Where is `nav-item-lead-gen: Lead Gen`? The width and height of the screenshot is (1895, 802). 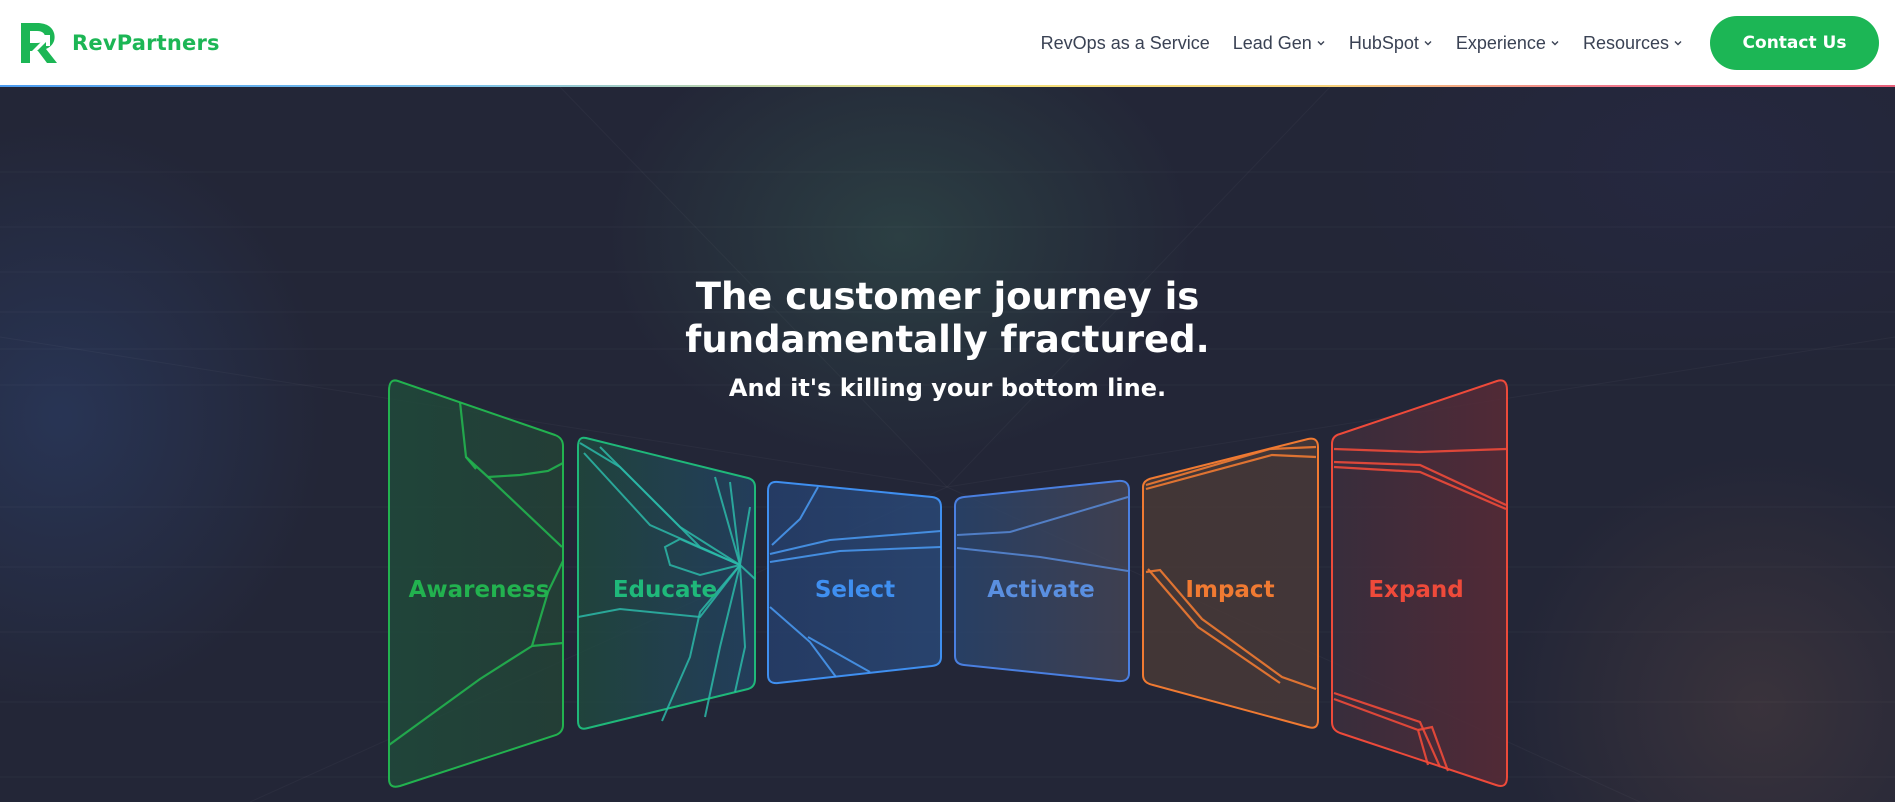 nav-item-lead-gen: Lead Gen is located at coordinates (1279, 43).